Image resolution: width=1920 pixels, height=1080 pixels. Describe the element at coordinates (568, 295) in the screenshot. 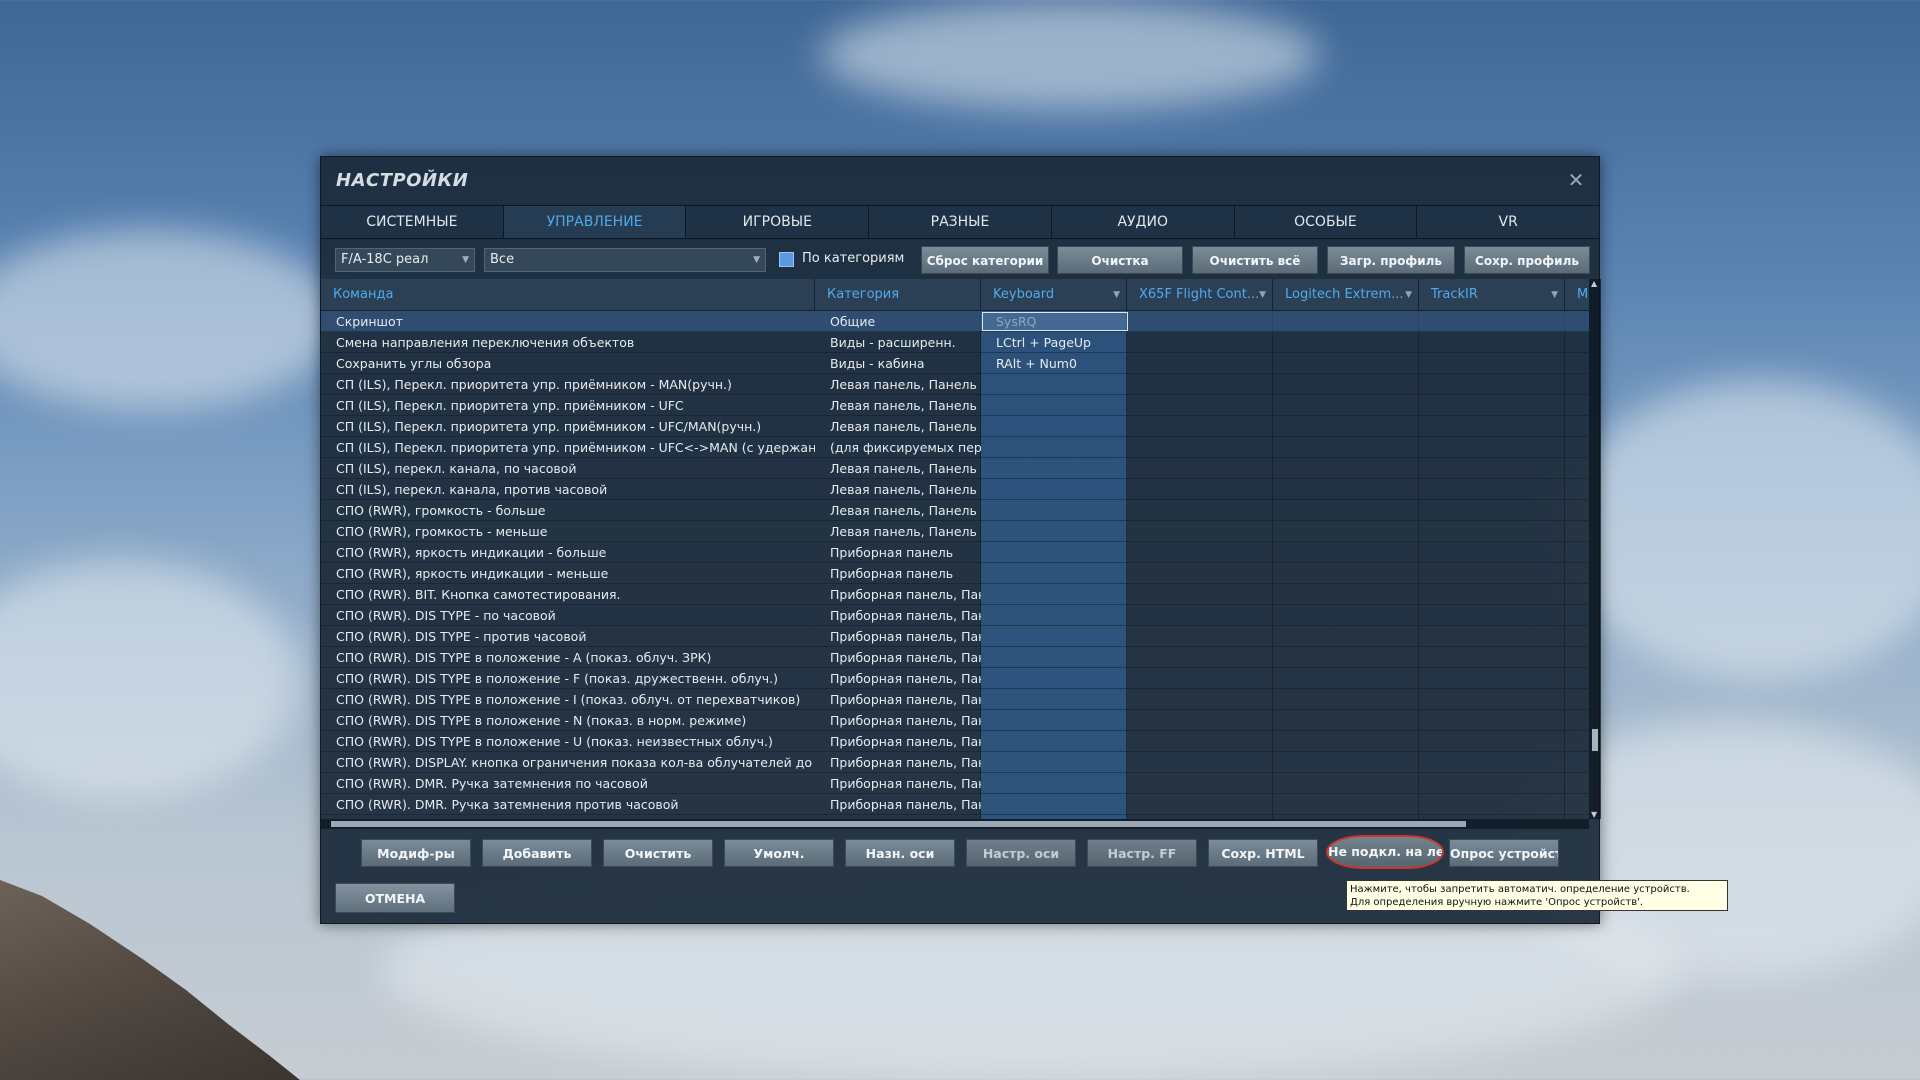

I see `header-command: Команда` at that location.